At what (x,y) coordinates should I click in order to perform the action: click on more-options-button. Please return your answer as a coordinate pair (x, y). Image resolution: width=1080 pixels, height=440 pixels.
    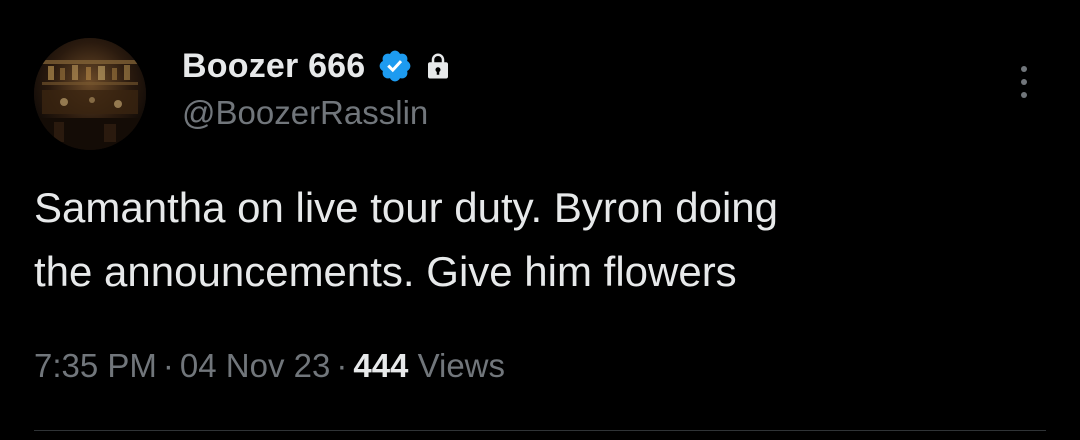
    Looking at the image, I should click on (1024, 82).